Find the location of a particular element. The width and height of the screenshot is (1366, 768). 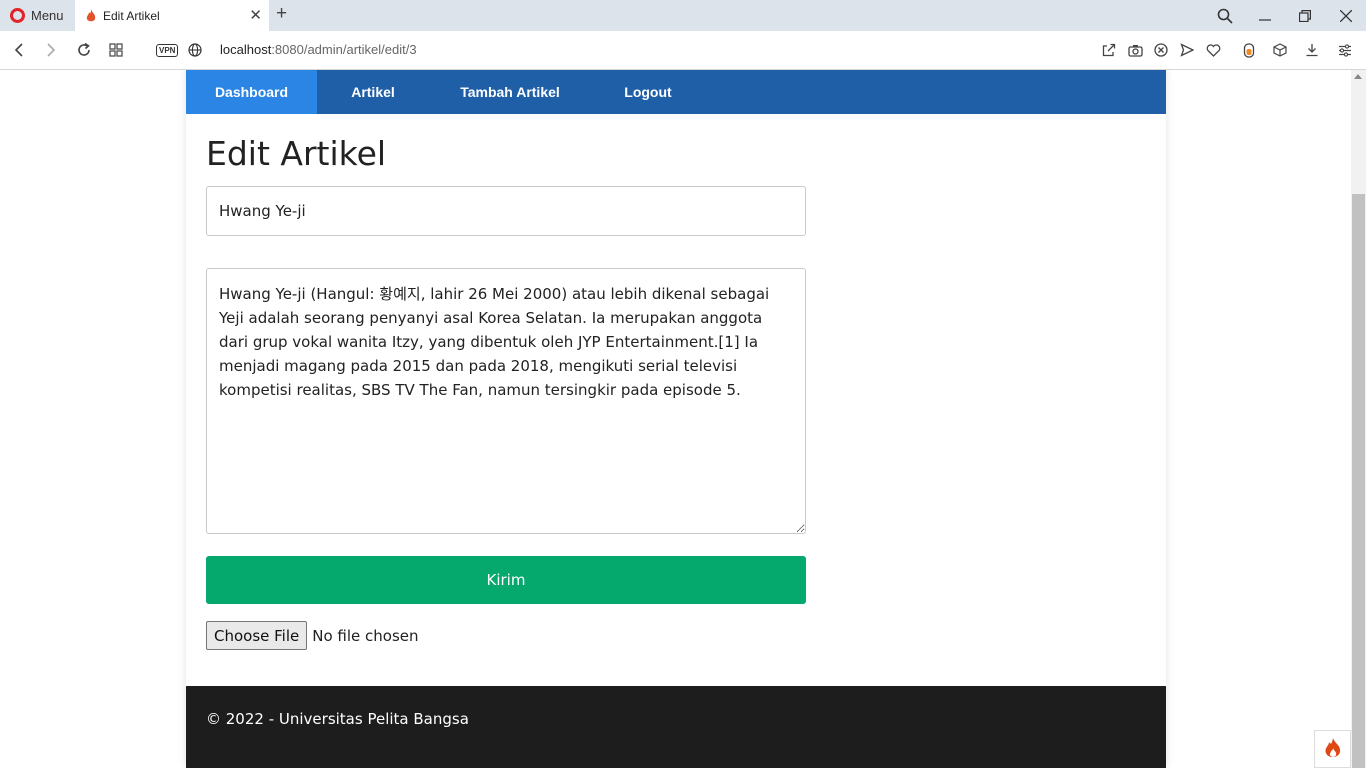

adblock-icon is located at coordinates (1161, 50).